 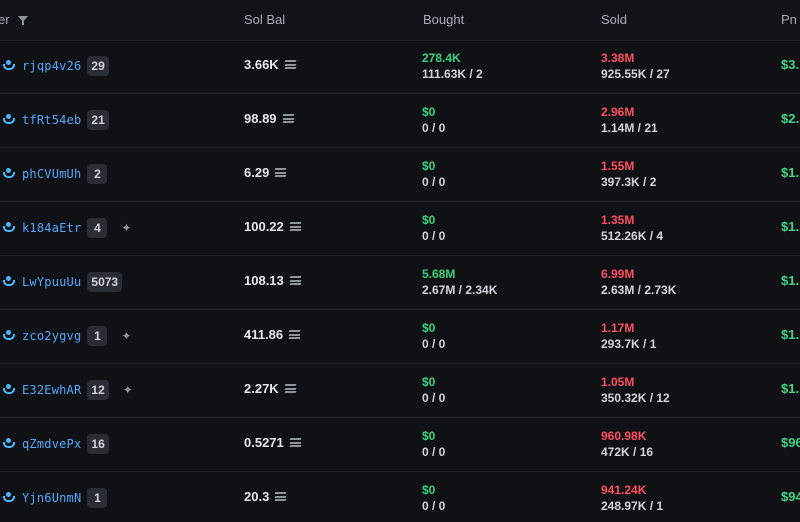 What do you see at coordinates (98, 120) in the screenshot?
I see `trade-count-badge: 21` at bounding box center [98, 120].